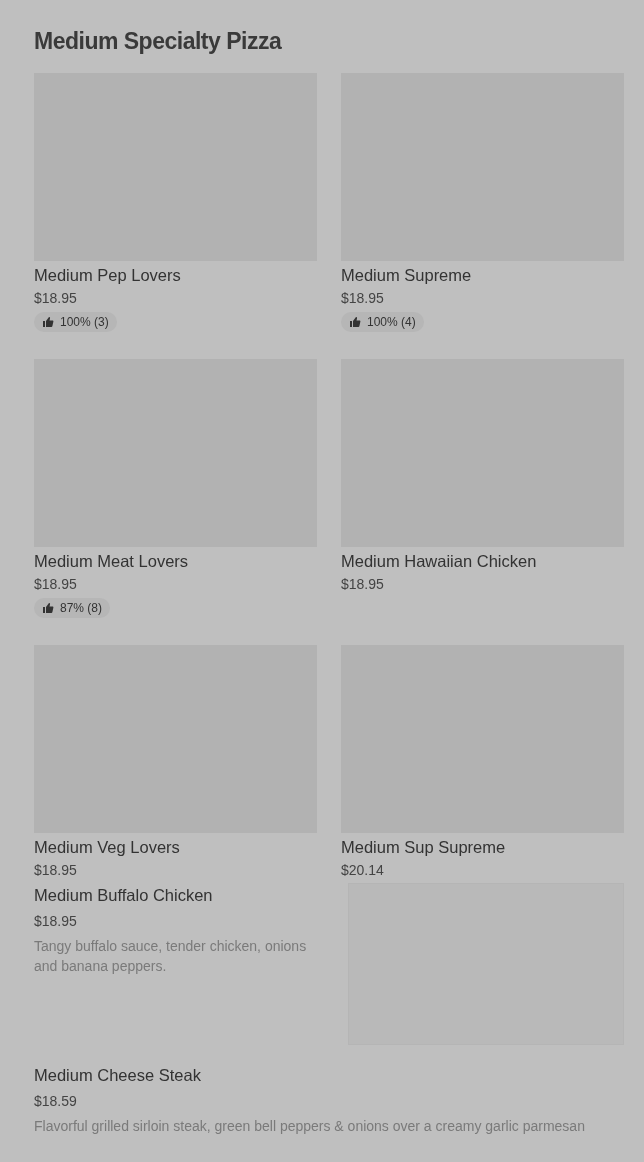 The width and height of the screenshot is (644, 1162). What do you see at coordinates (175, 847) in the screenshot?
I see `item-name: Medium Veg Lovers` at bounding box center [175, 847].